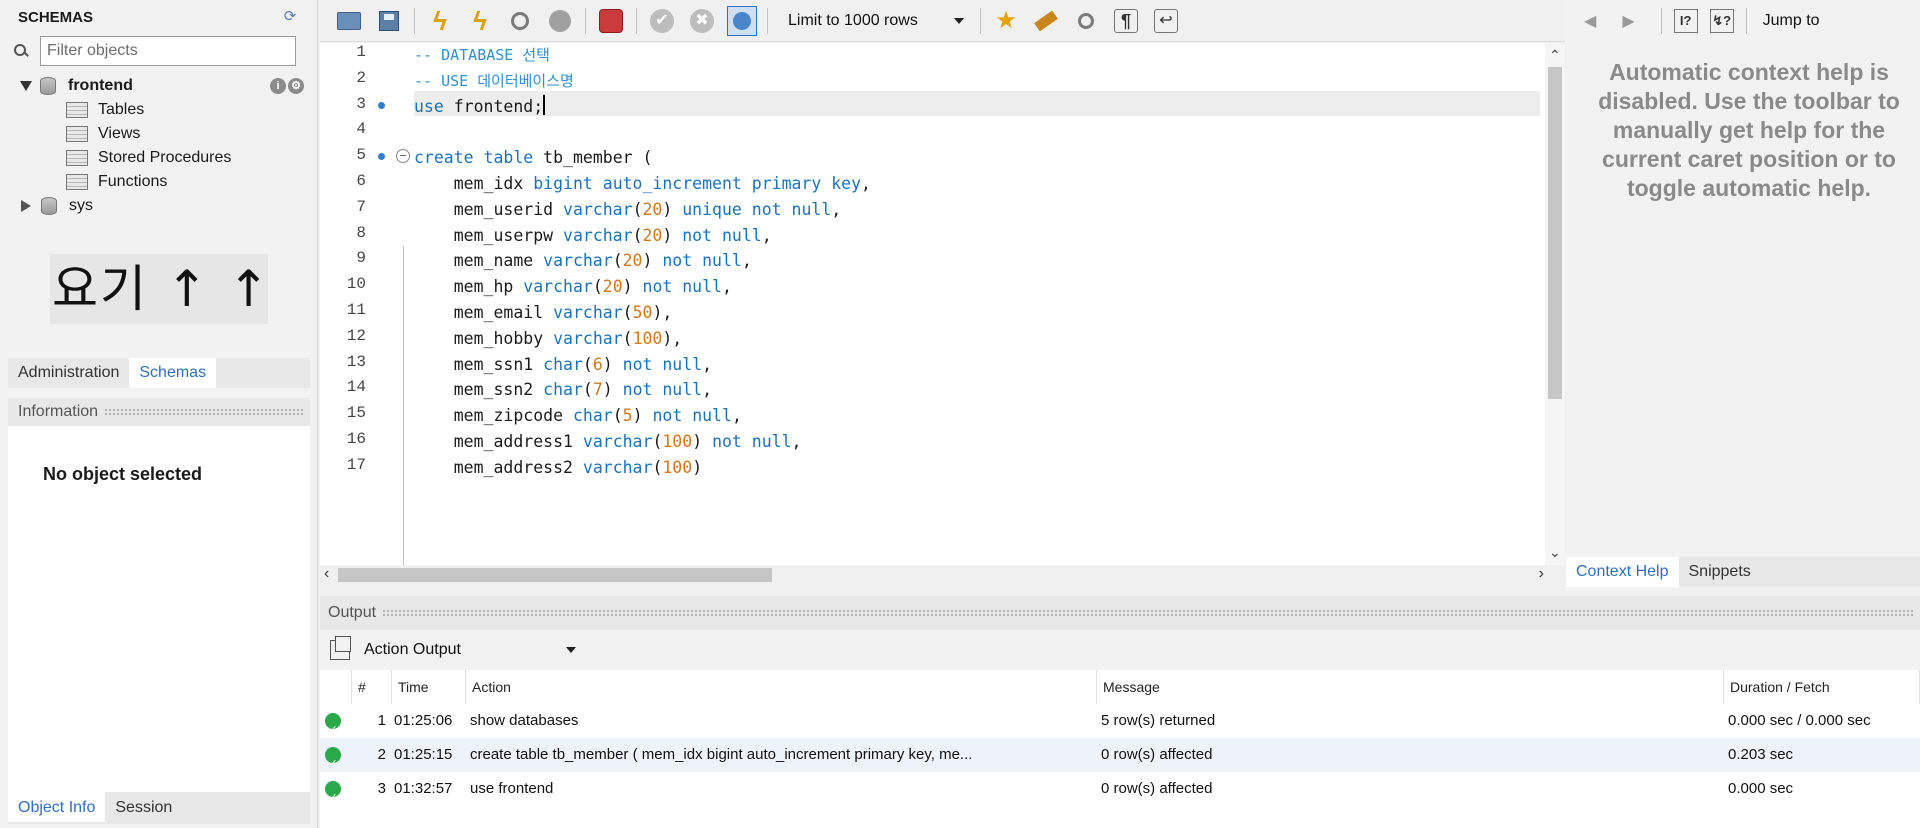 The height and width of the screenshot is (828, 1920). What do you see at coordinates (296, 86) in the screenshot?
I see `wrench-icon: ⚙` at bounding box center [296, 86].